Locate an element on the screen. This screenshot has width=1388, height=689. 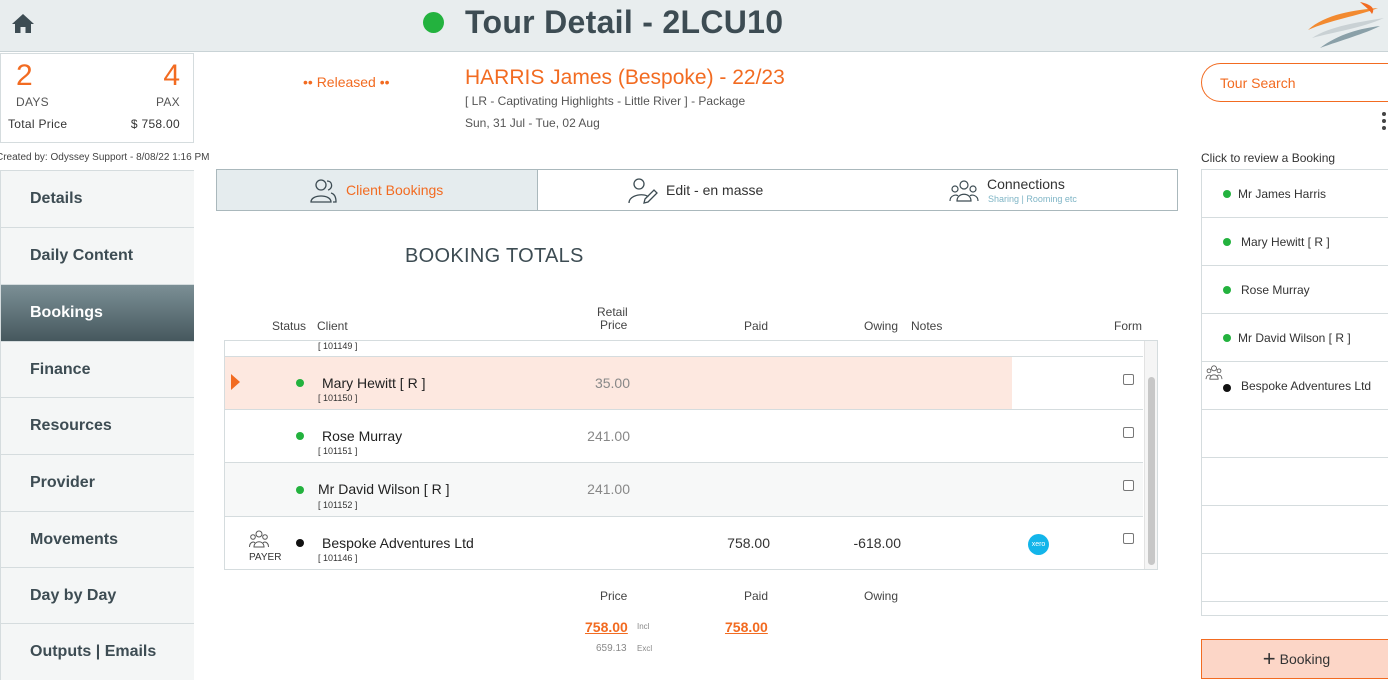
review-item-name: Rose Murray is located at coordinates (1275, 290).